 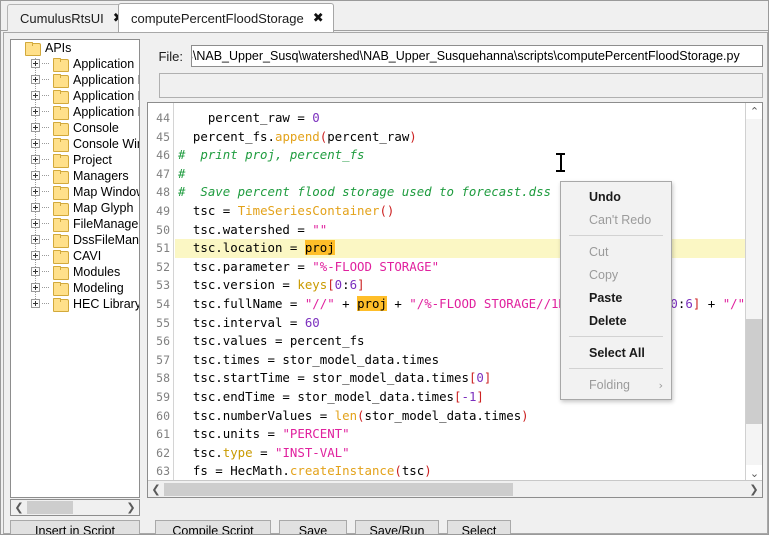 I want to click on tree-item: CAVI, so click(x=75, y=256).